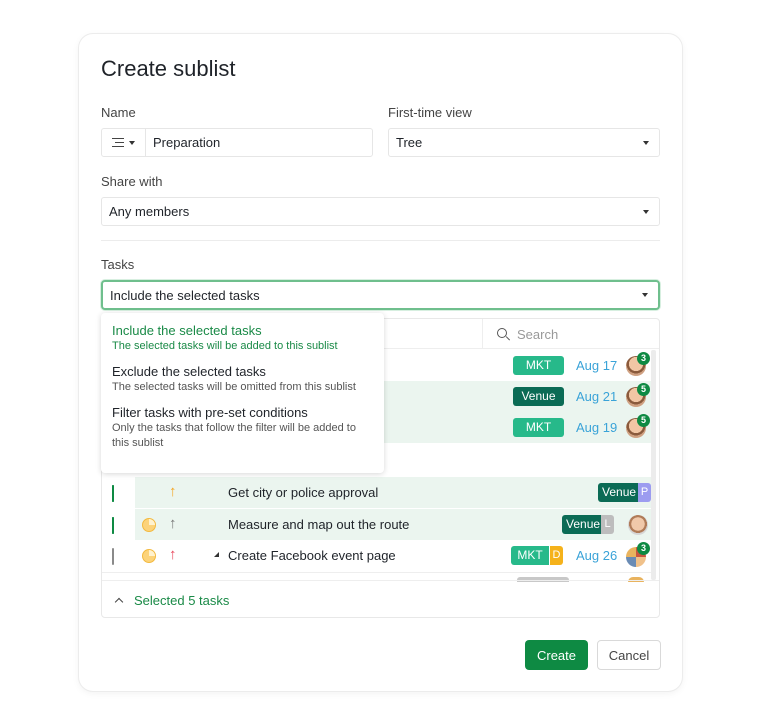  Describe the element at coordinates (312, 555) in the screenshot. I see `task-name: Create Facebook event page` at that location.